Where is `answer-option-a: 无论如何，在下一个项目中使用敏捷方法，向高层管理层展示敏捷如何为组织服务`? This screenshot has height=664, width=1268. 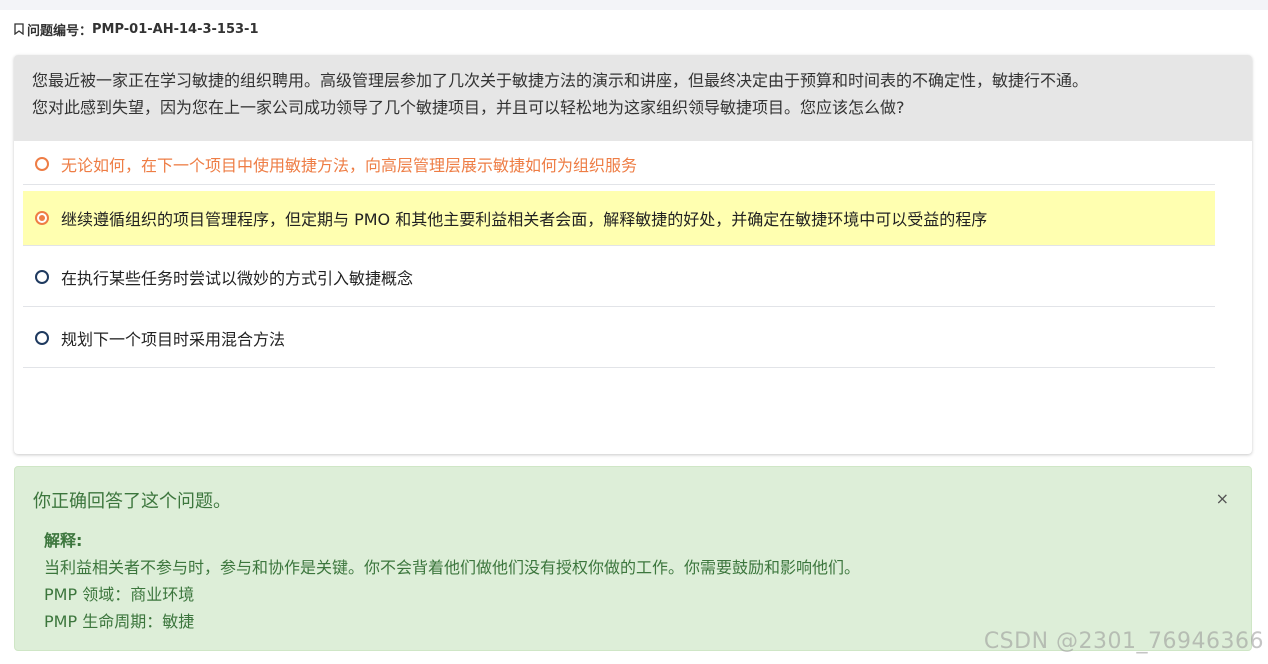
answer-option-a: 无论如何，在下一个项目中使用敏捷方法，向高层管理层展示敏捷如何为组织服务 is located at coordinates (619, 164).